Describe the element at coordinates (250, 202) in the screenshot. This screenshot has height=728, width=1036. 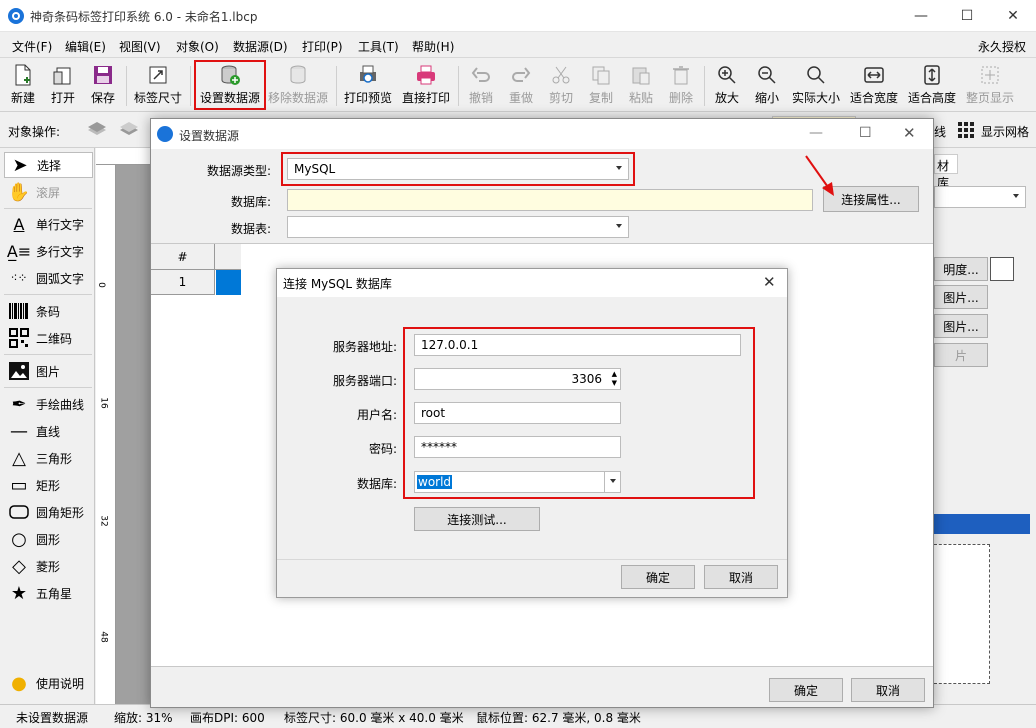
I see `database-label: 数据库:` at that location.